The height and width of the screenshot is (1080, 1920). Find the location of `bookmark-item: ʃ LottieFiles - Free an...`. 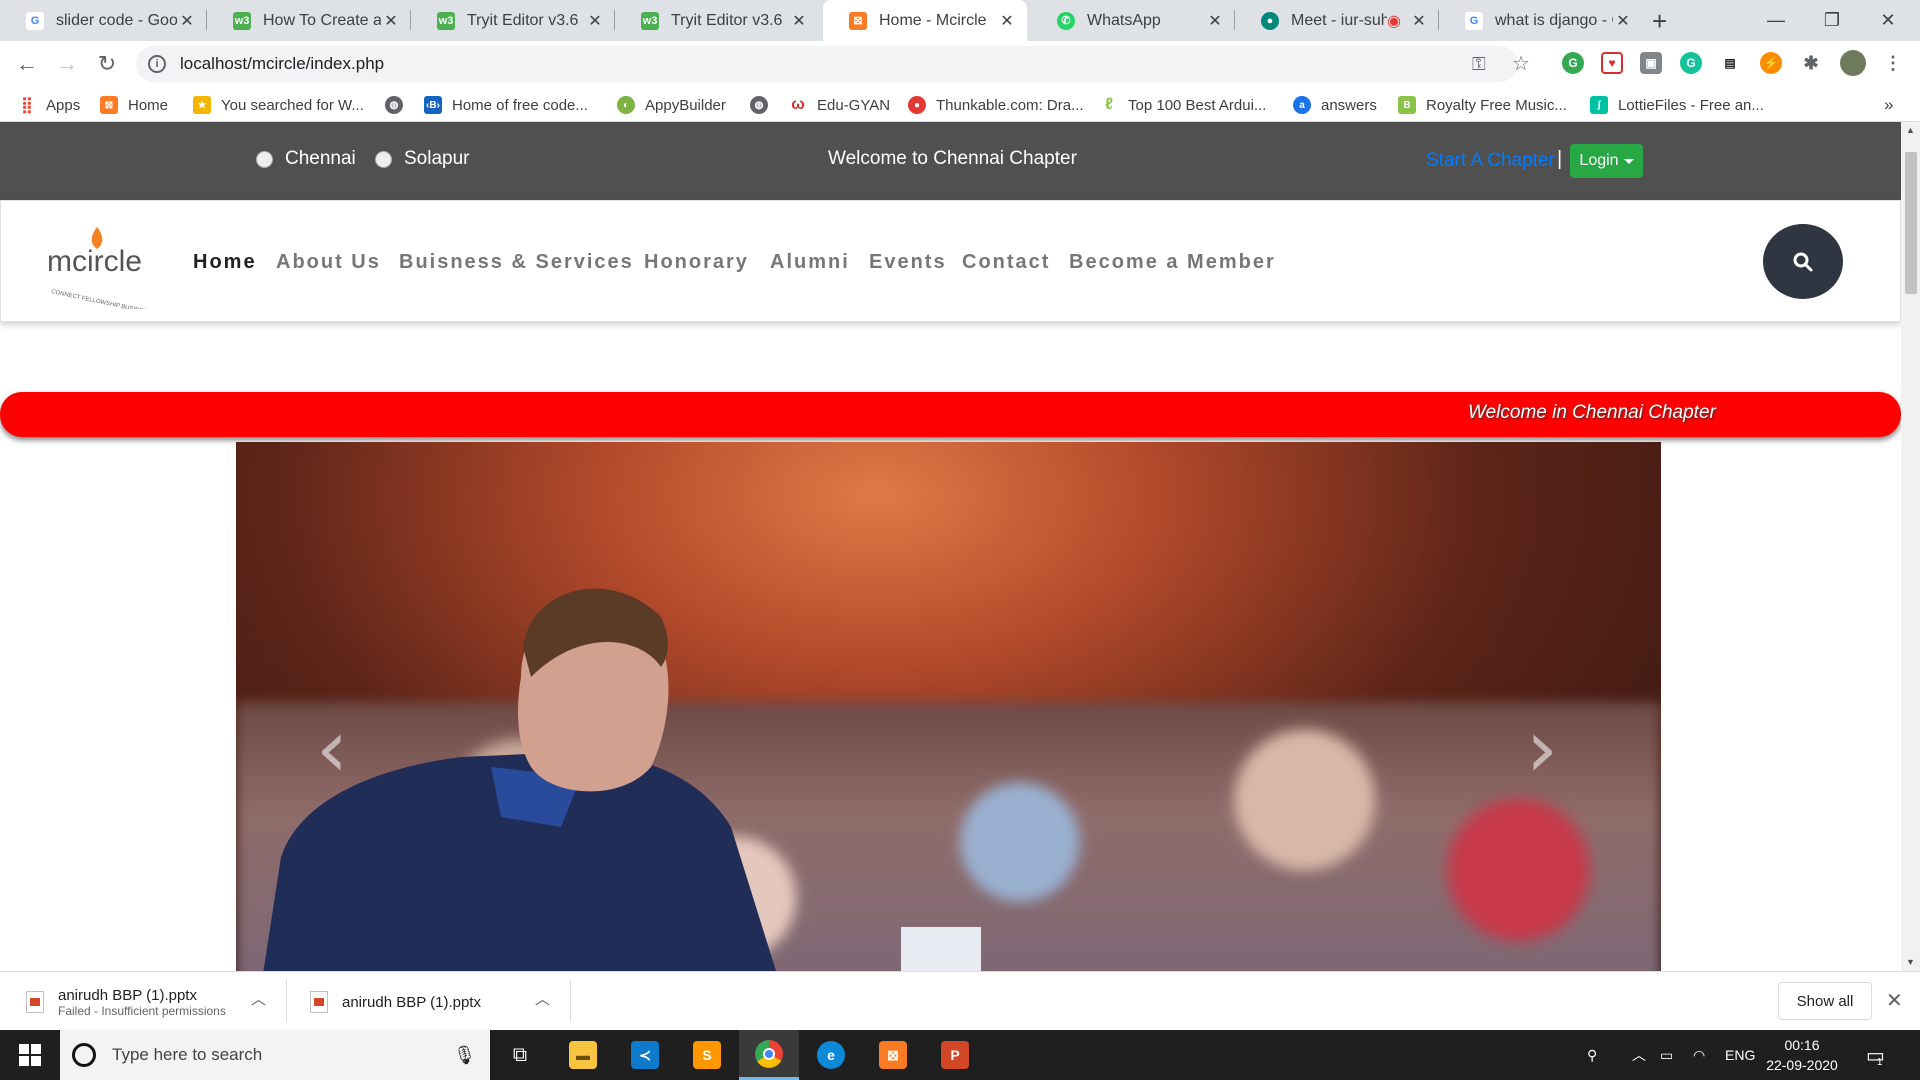

bookmark-item: ʃ LottieFiles - Free an... is located at coordinates (1677, 105).